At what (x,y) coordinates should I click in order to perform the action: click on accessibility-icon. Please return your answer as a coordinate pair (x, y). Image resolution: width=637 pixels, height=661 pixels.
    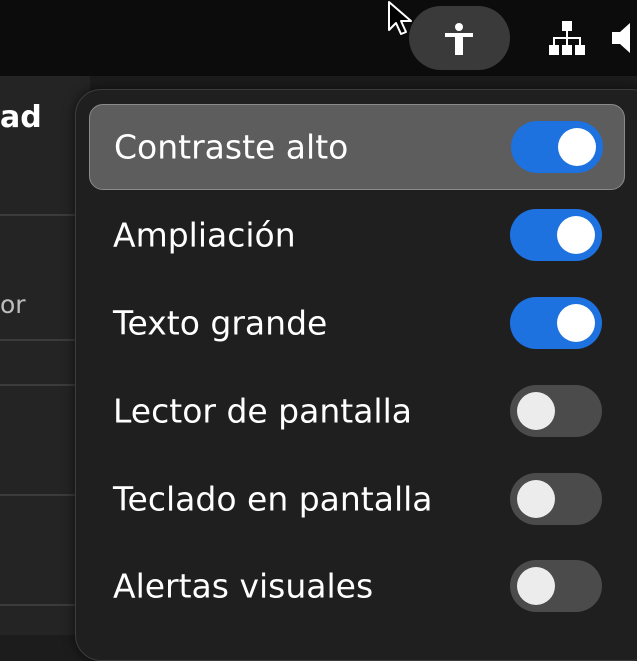
    Looking at the image, I should click on (459, 39).